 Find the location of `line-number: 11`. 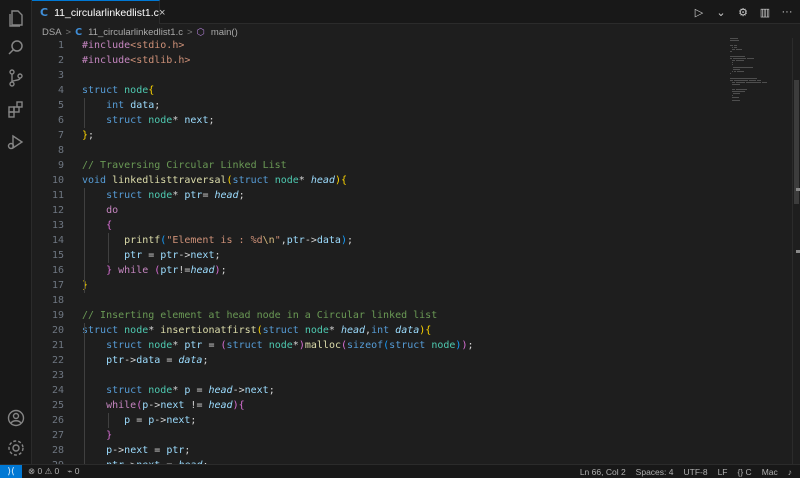

line-number: 11 is located at coordinates (57, 195).